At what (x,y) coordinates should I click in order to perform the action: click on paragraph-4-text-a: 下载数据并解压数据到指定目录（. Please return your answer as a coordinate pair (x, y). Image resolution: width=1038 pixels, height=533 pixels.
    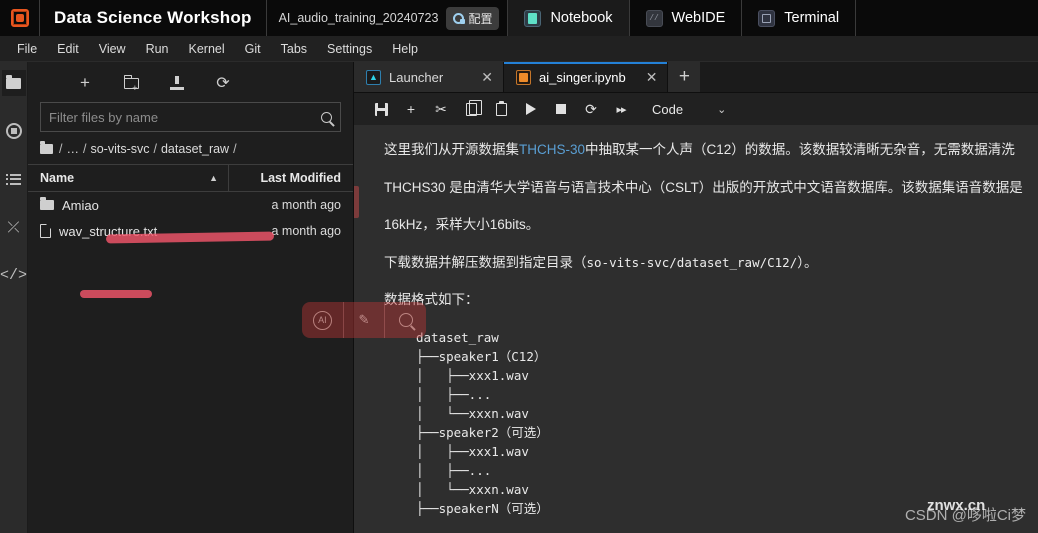
    Looking at the image, I should click on (485, 262).